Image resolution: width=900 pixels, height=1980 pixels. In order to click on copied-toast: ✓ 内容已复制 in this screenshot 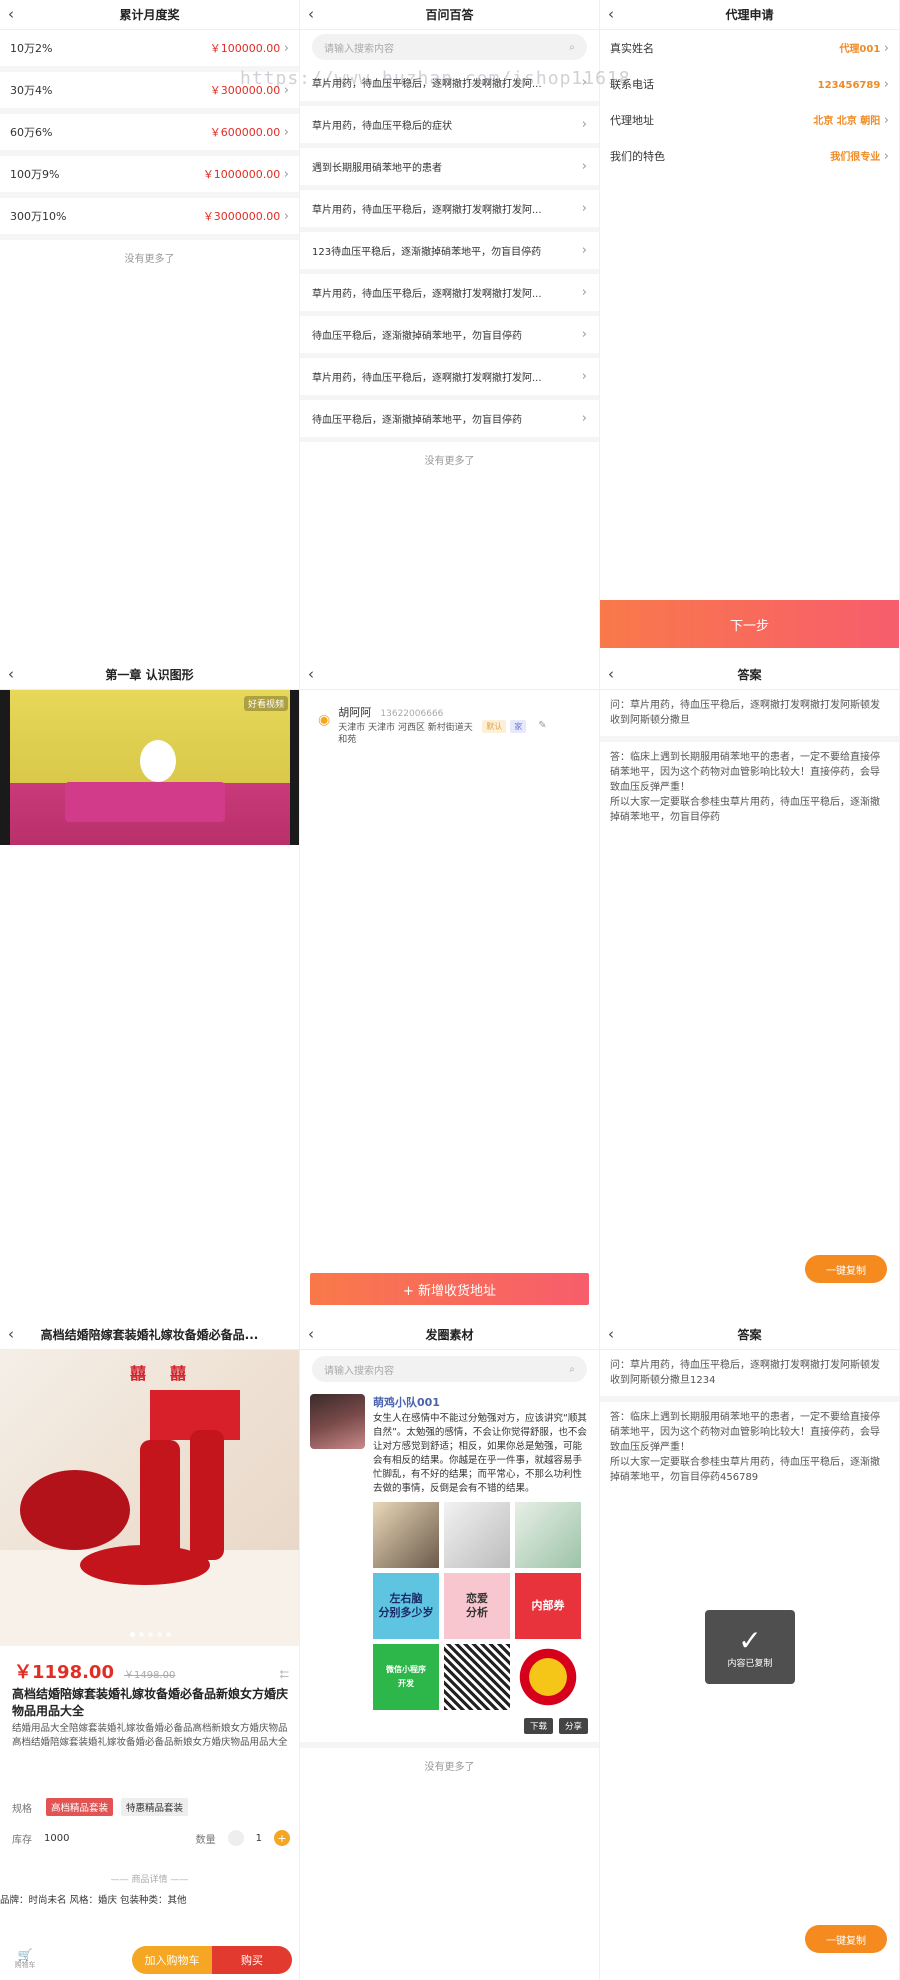, I will do `click(750, 1647)`.